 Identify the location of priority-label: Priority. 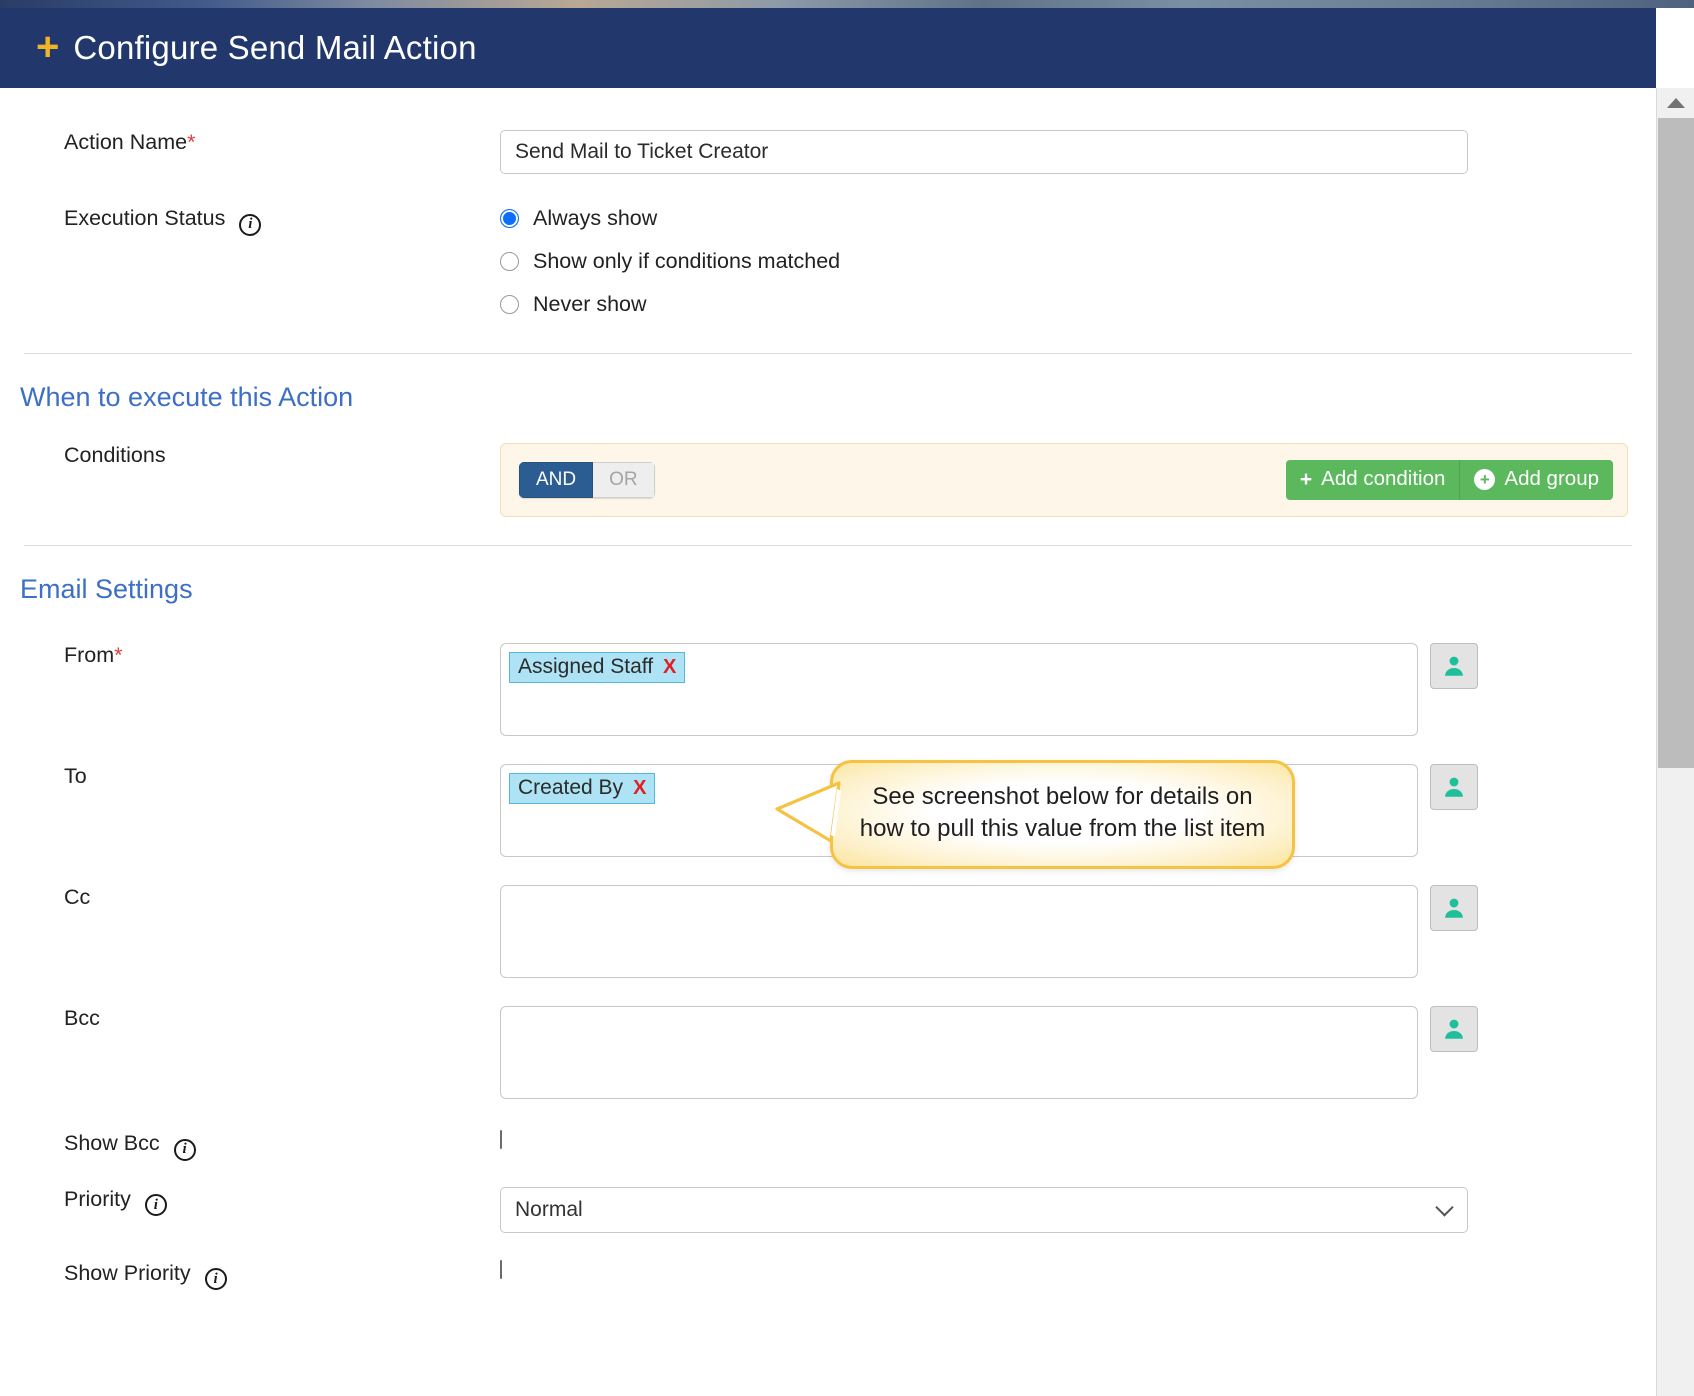
(97, 1198).